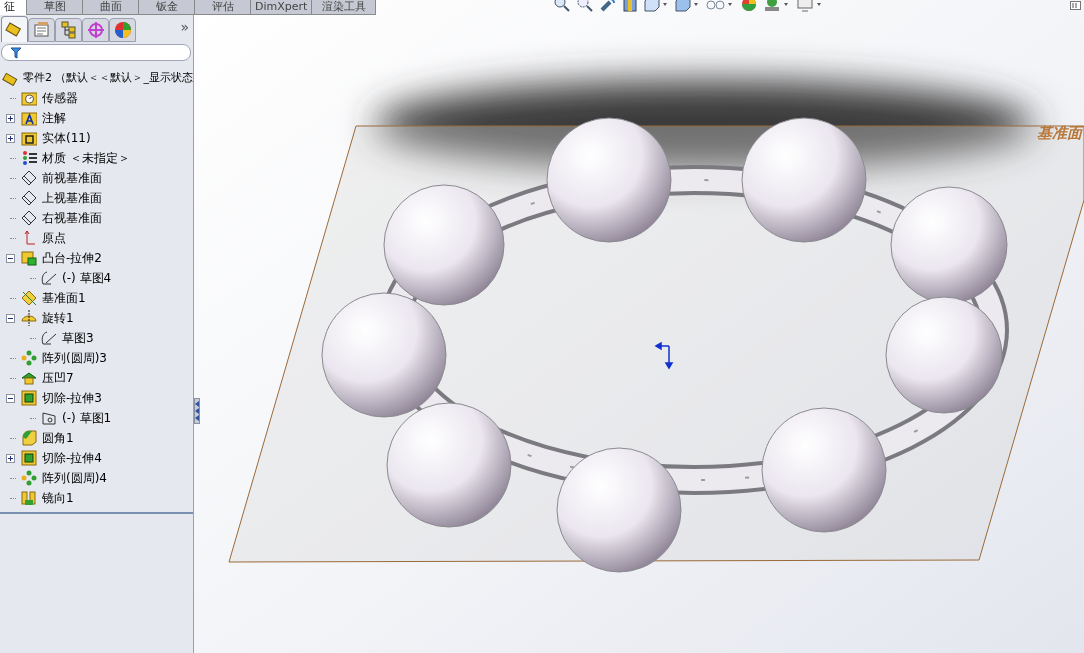 This screenshot has width=1084, height=653. Describe the element at coordinates (64, 298) in the screenshot. I see `tree-item: 基准面1` at that location.